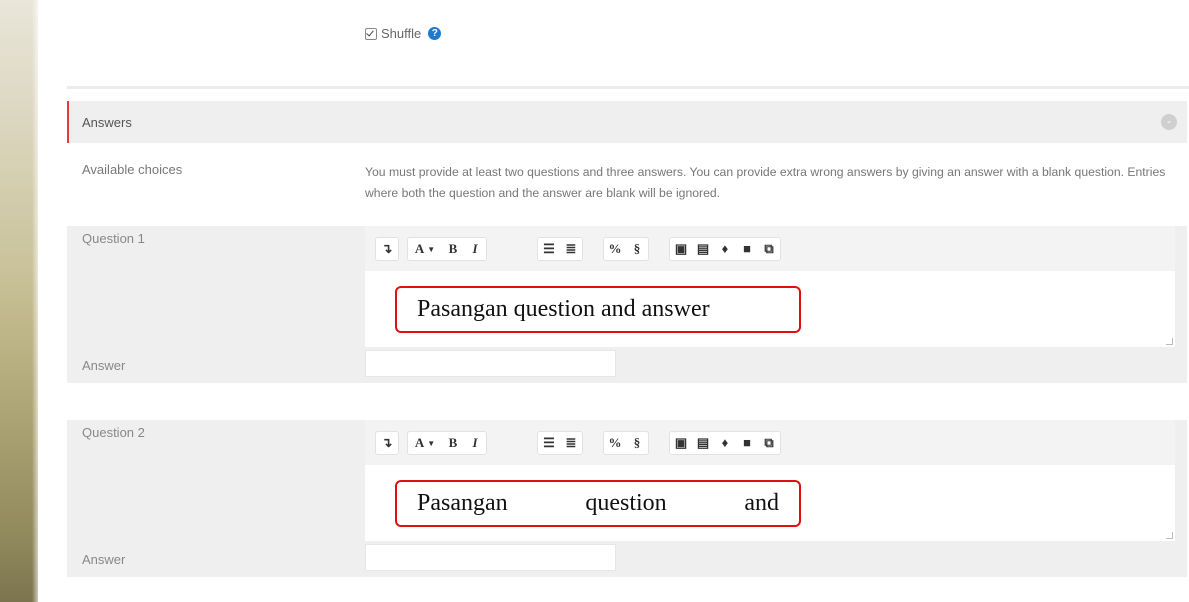 The width and height of the screenshot is (1189, 602). I want to click on collapse-icon: -, so click(1169, 122).